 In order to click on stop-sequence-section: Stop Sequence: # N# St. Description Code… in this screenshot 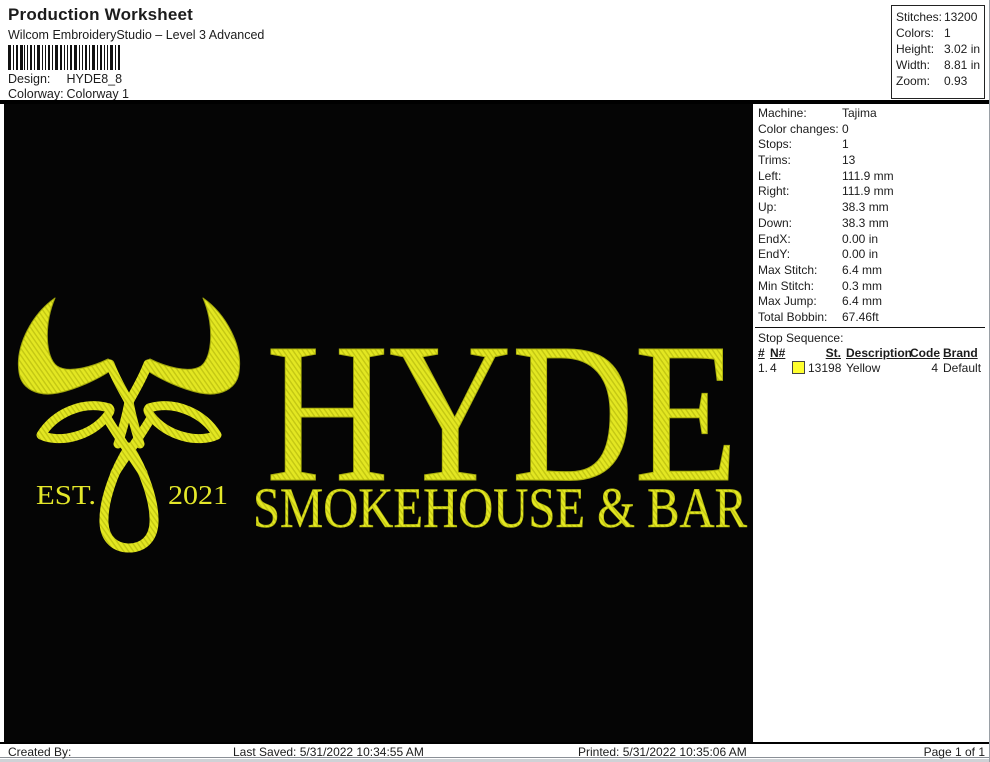, I will do `click(872, 353)`.